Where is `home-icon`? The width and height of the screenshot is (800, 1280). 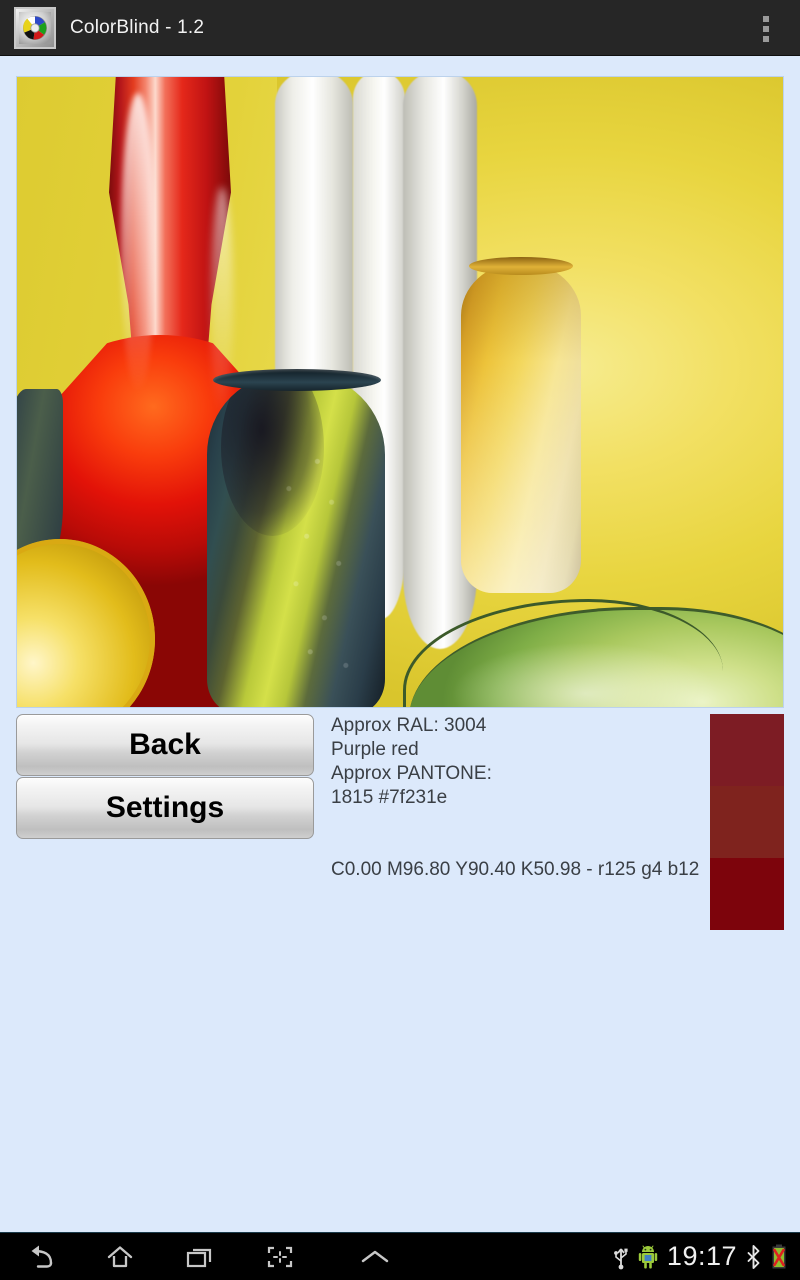
home-icon is located at coordinates (120, 1256).